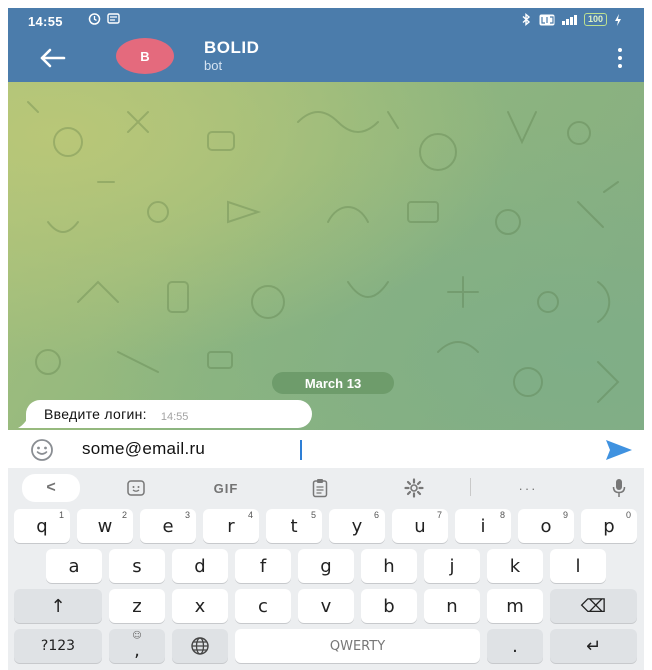  I want to click on key-g: g, so click(326, 566).